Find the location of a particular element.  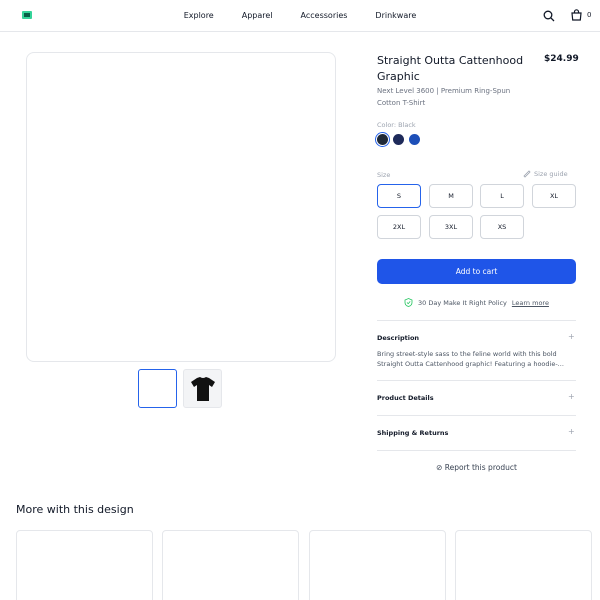

product-title: Straight Outta Cattenhood Graphic is located at coordinates (450, 68).